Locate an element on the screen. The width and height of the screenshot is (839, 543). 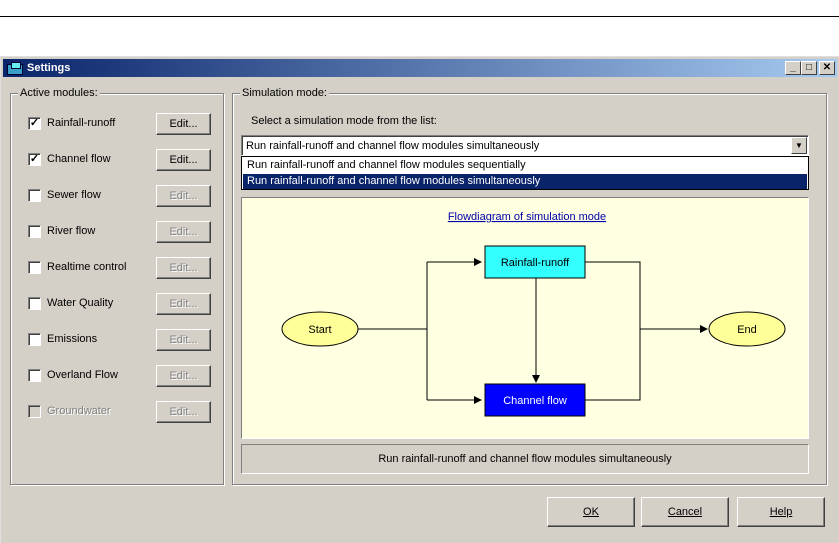
module-checkbox-realtime-control is located at coordinates (34, 267).